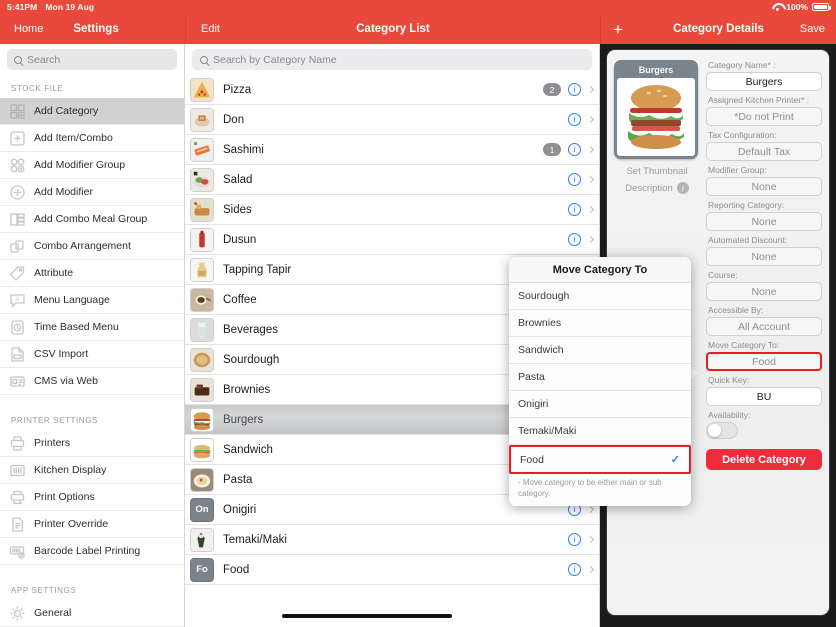 This screenshot has width=836, height=627. Describe the element at coordinates (581, 539) in the screenshot. I see `row-actions: i` at that location.